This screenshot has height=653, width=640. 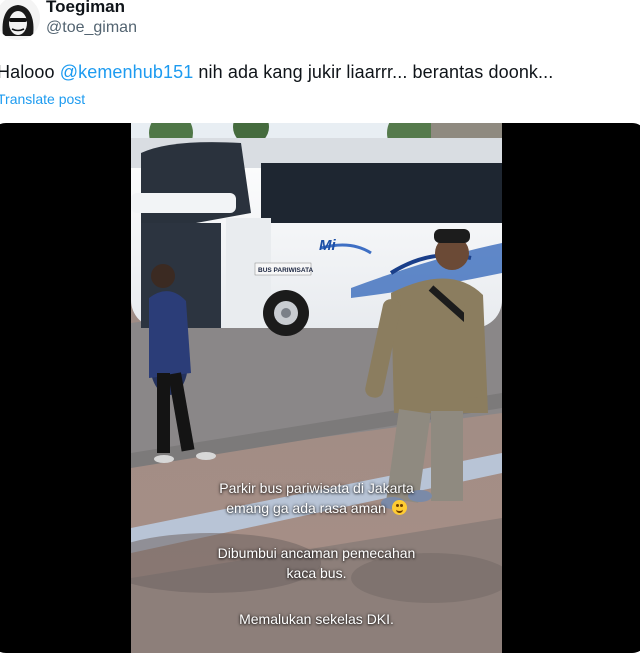 I want to click on caption-line: emang ga ada rasa aman, so click(x=316, y=508).